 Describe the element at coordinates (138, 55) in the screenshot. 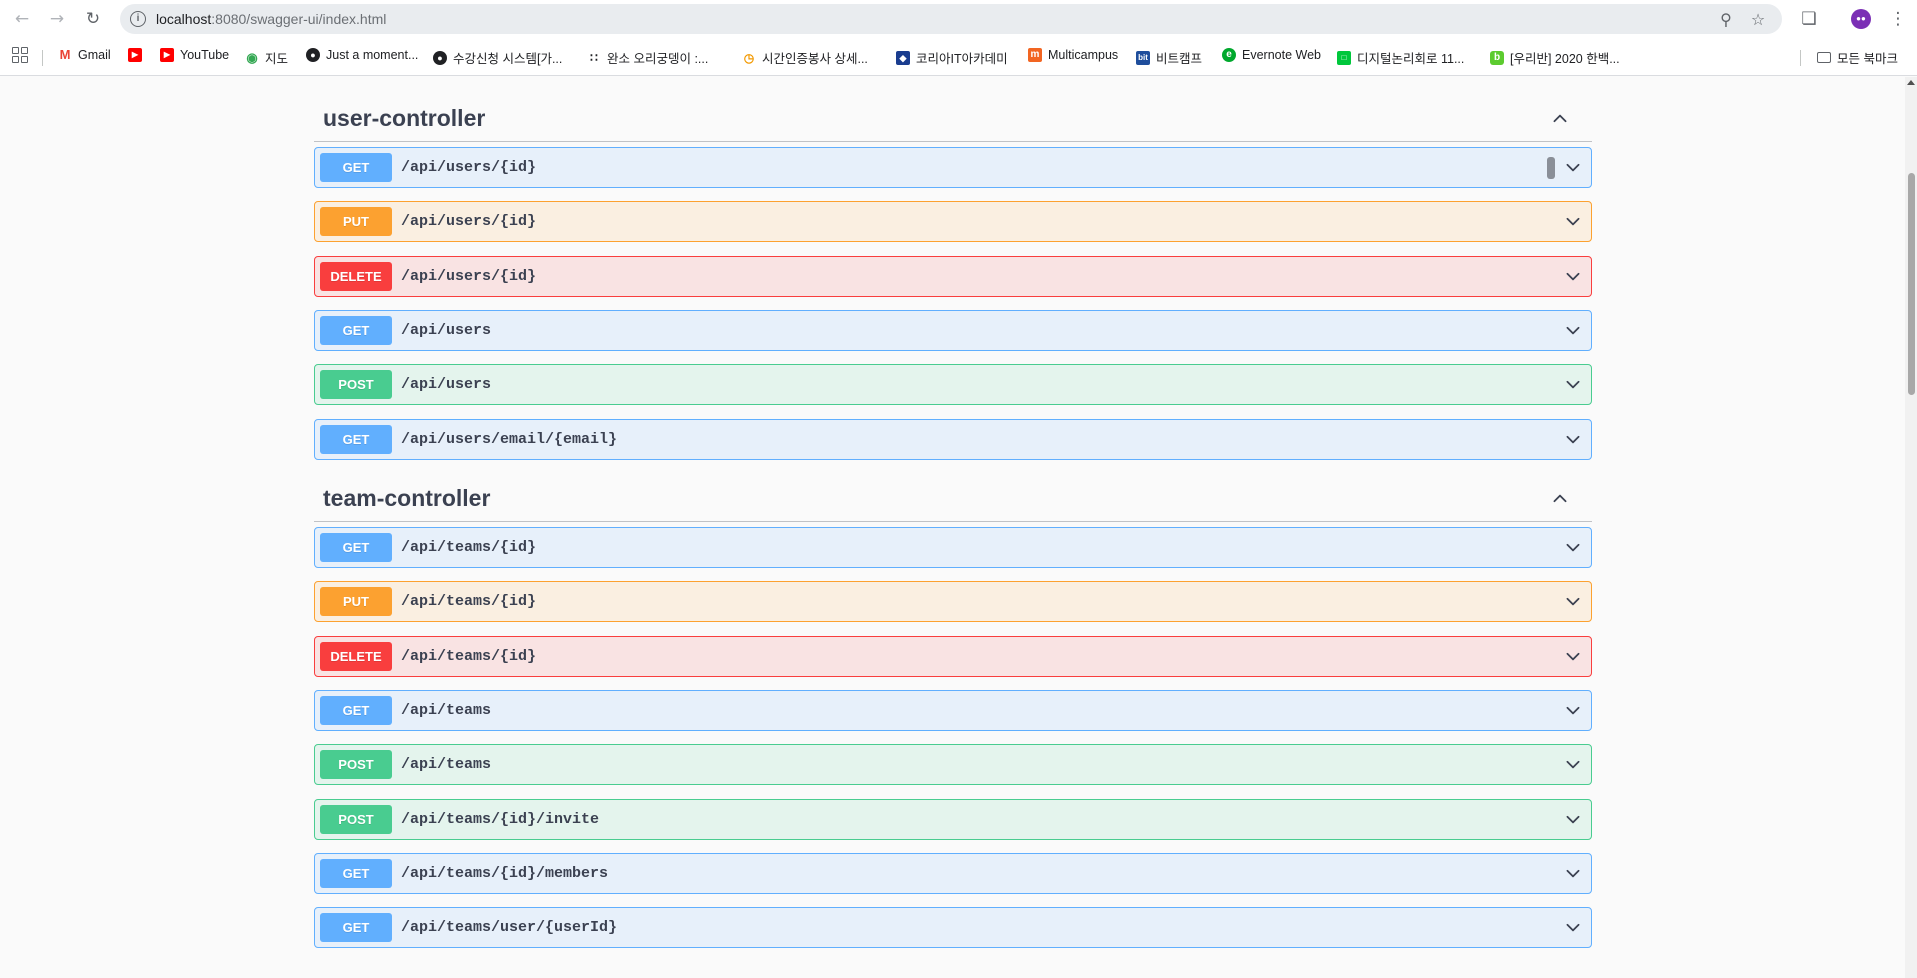

I see `bookmark-youtube-1: ▶` at that location.